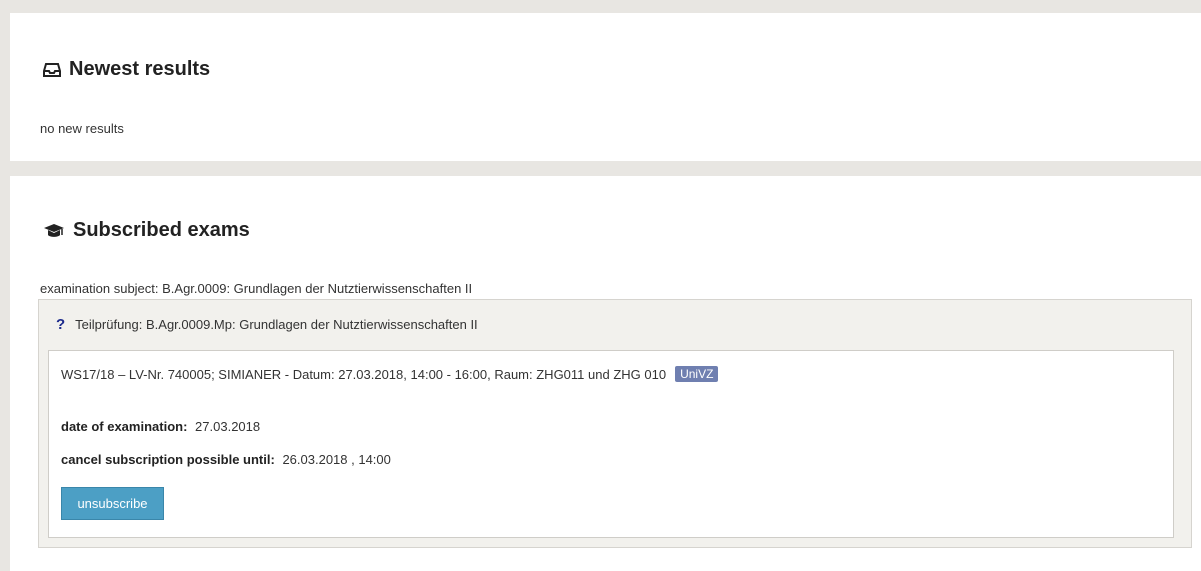 The height and width of the screenshot is (571, 1201). What do you see at coordinates (60, 324) in the screenshot?
I see `question-icon: ?` at bounding box center [60, 324].